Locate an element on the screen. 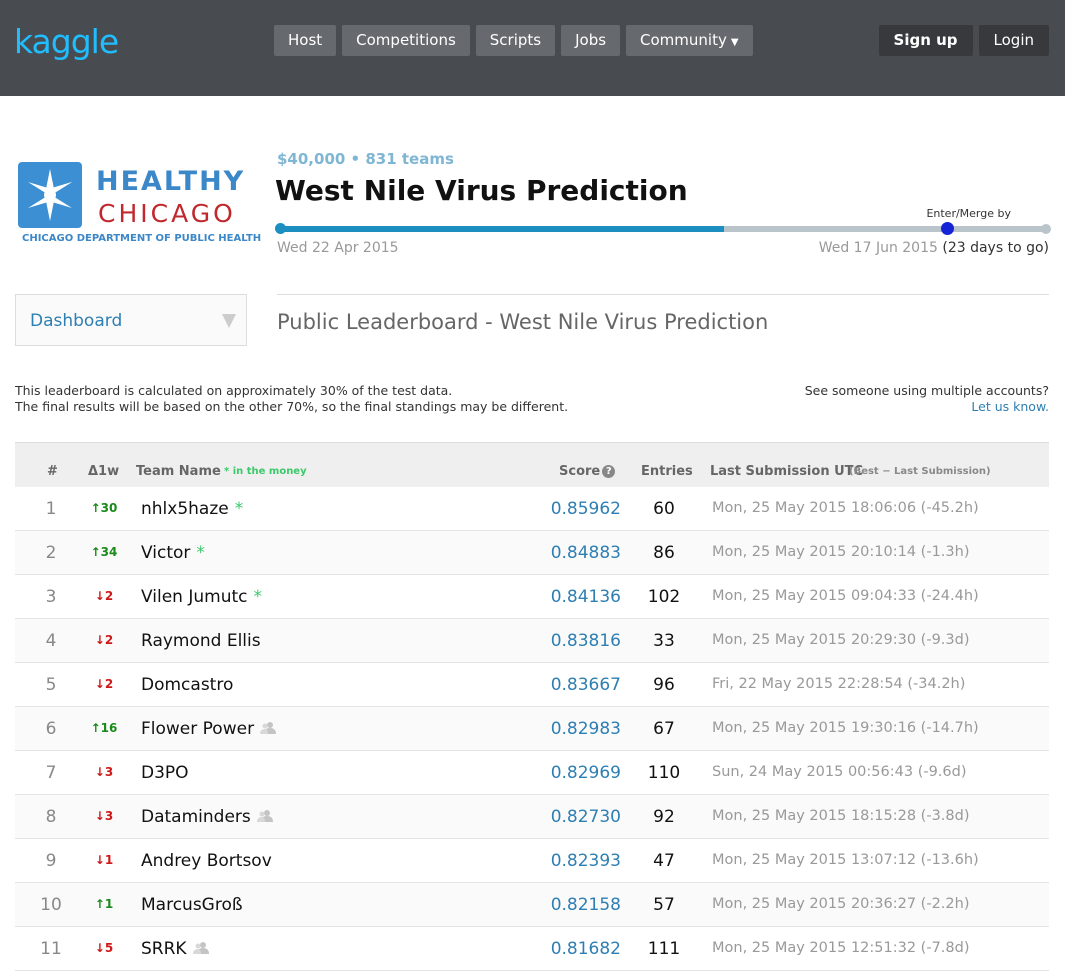 This screenshot has width=1065, height=971. entries-cell: 102 is located at coordinates (664, 597).